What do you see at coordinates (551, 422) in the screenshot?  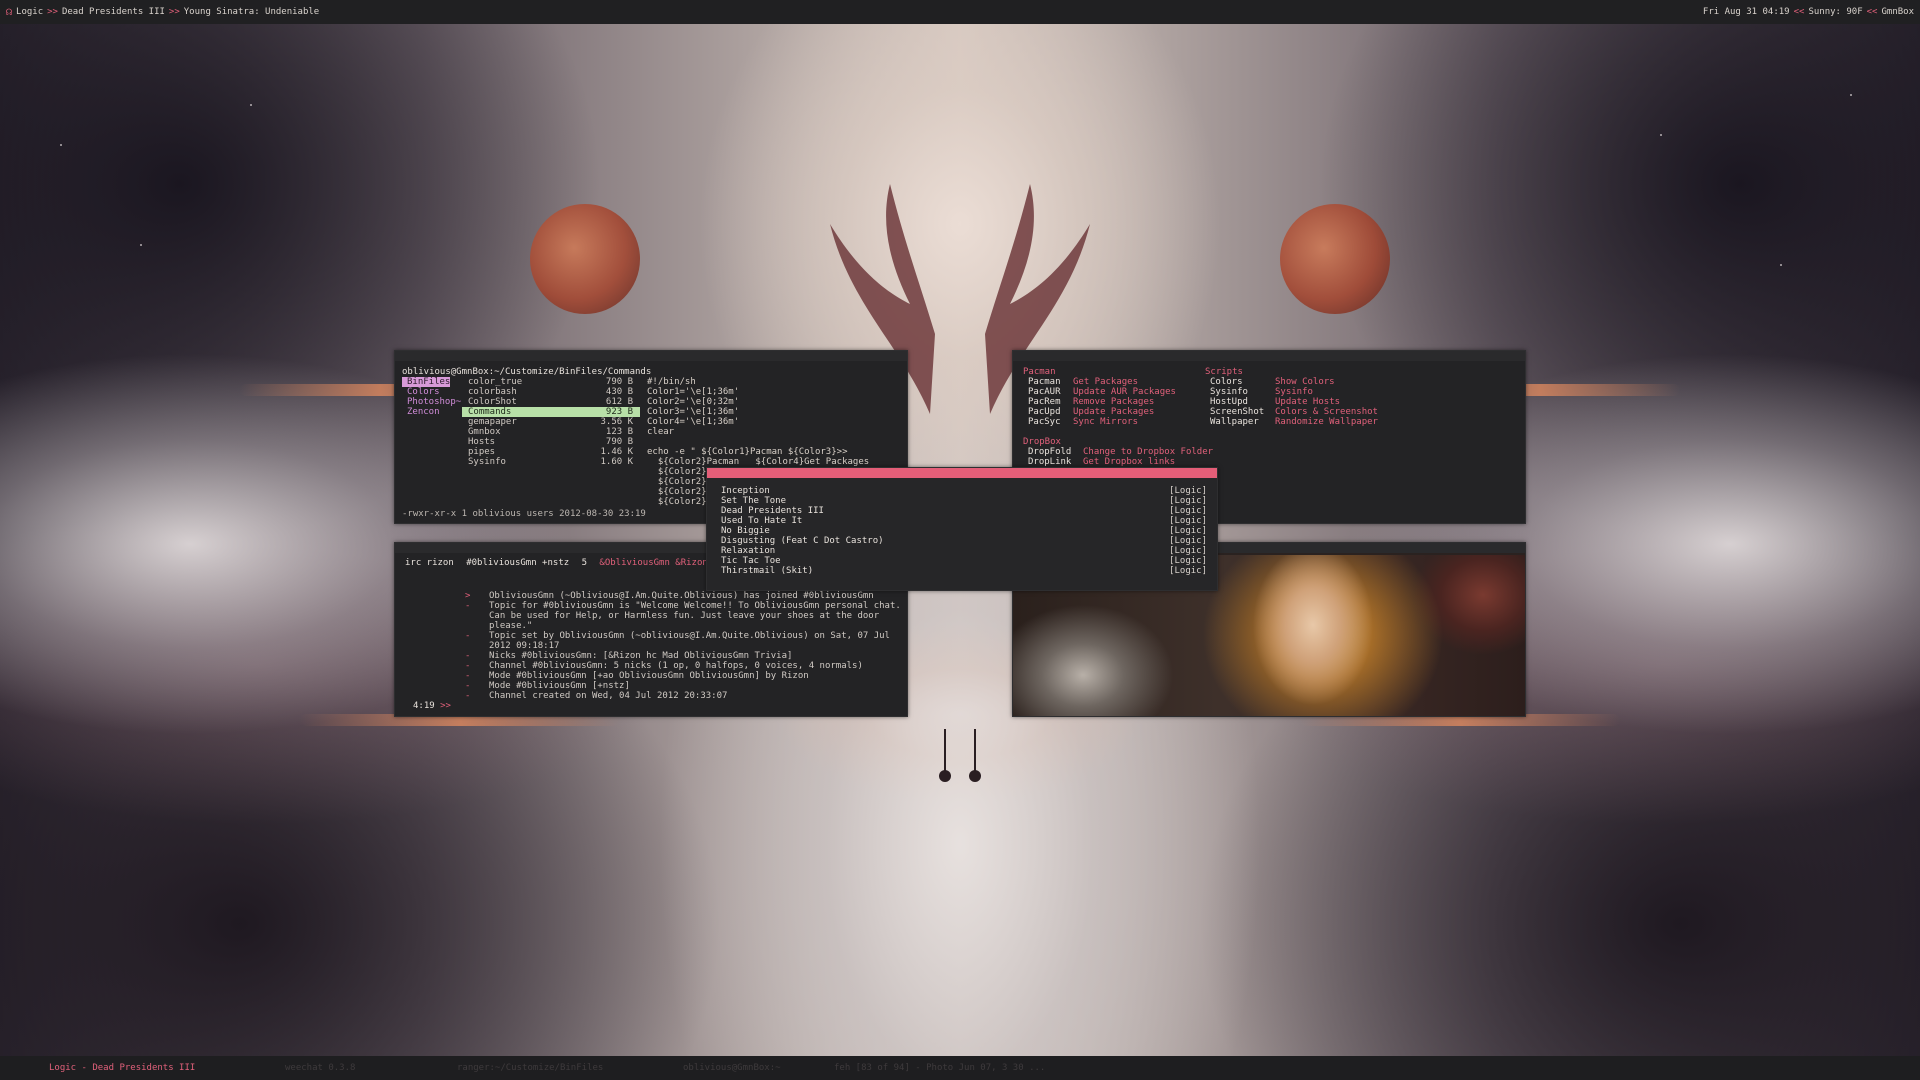 I see `ranger-file-row: gemapaper 3.56 K` at bounding box center [551, 422].